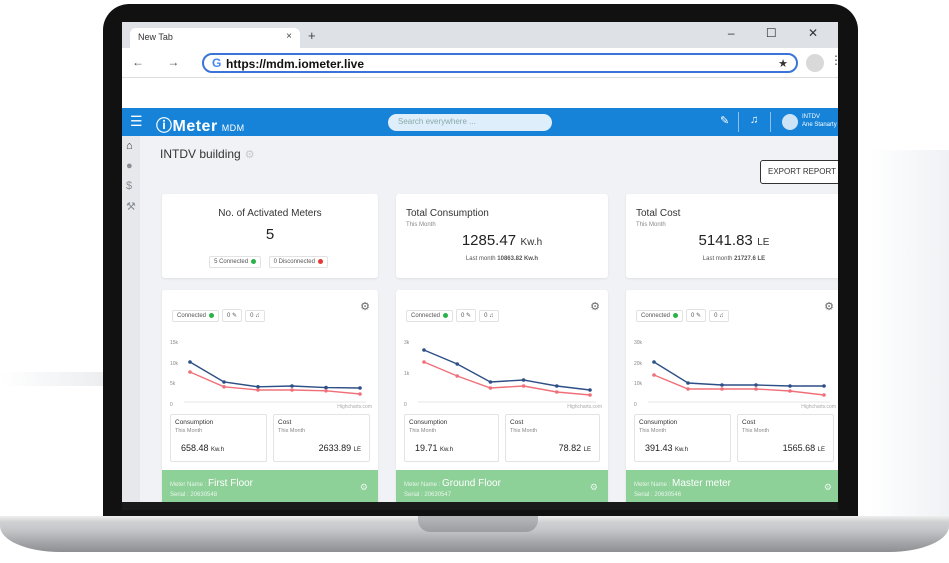 This screenshot has height=563, width=949. What do you see at coordinates (770, 122) in the screenshot?
I see `header-divider` at bounding box center [770, 122].